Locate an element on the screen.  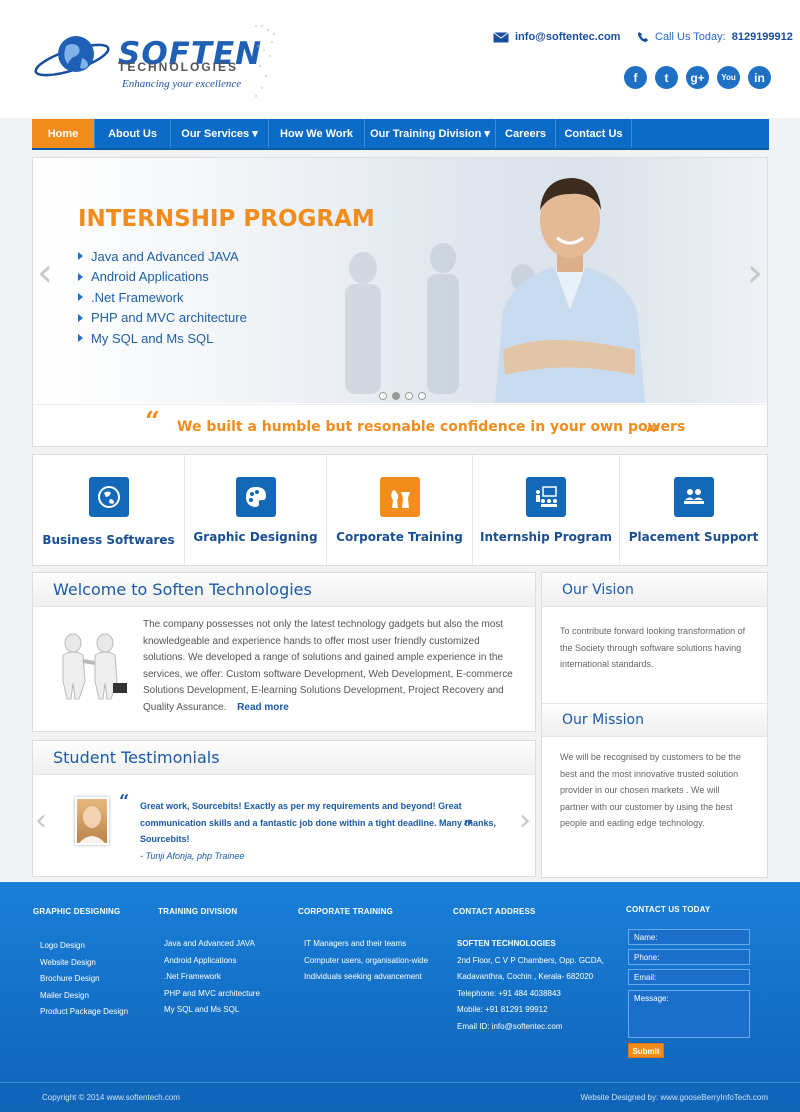
nav-training-division: Our Training Division ▾ is located at coordinates (430, 133).